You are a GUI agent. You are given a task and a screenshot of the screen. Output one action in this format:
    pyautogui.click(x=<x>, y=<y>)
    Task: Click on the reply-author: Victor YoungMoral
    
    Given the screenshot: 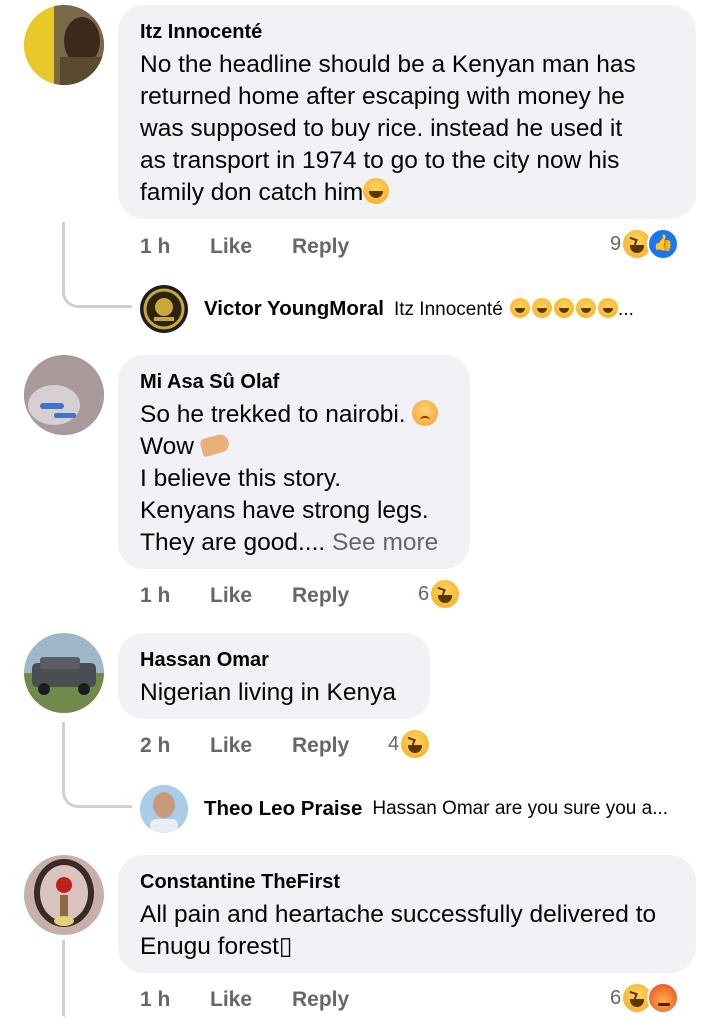 What is the action you would take?
    pyautogui.click(x=294, y=309)
    